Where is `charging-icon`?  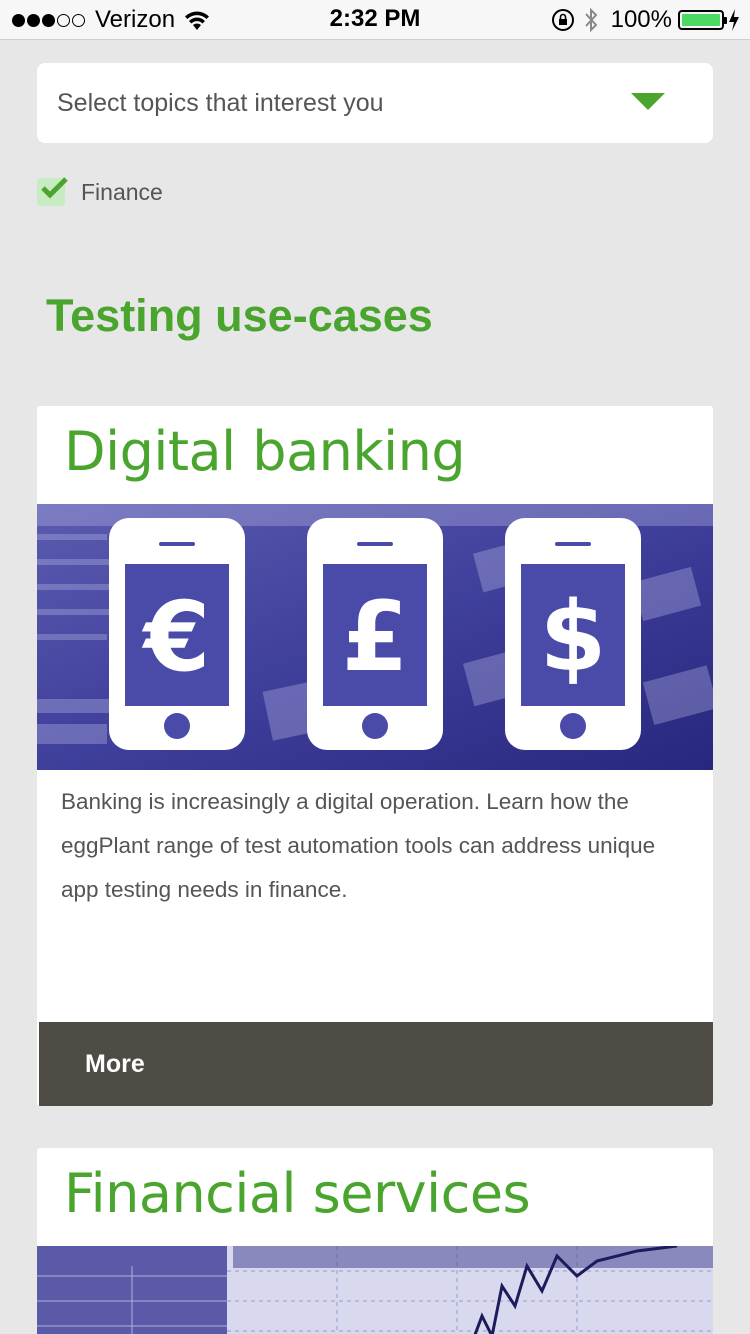
charging-icon is located at coordinates (734, 20).